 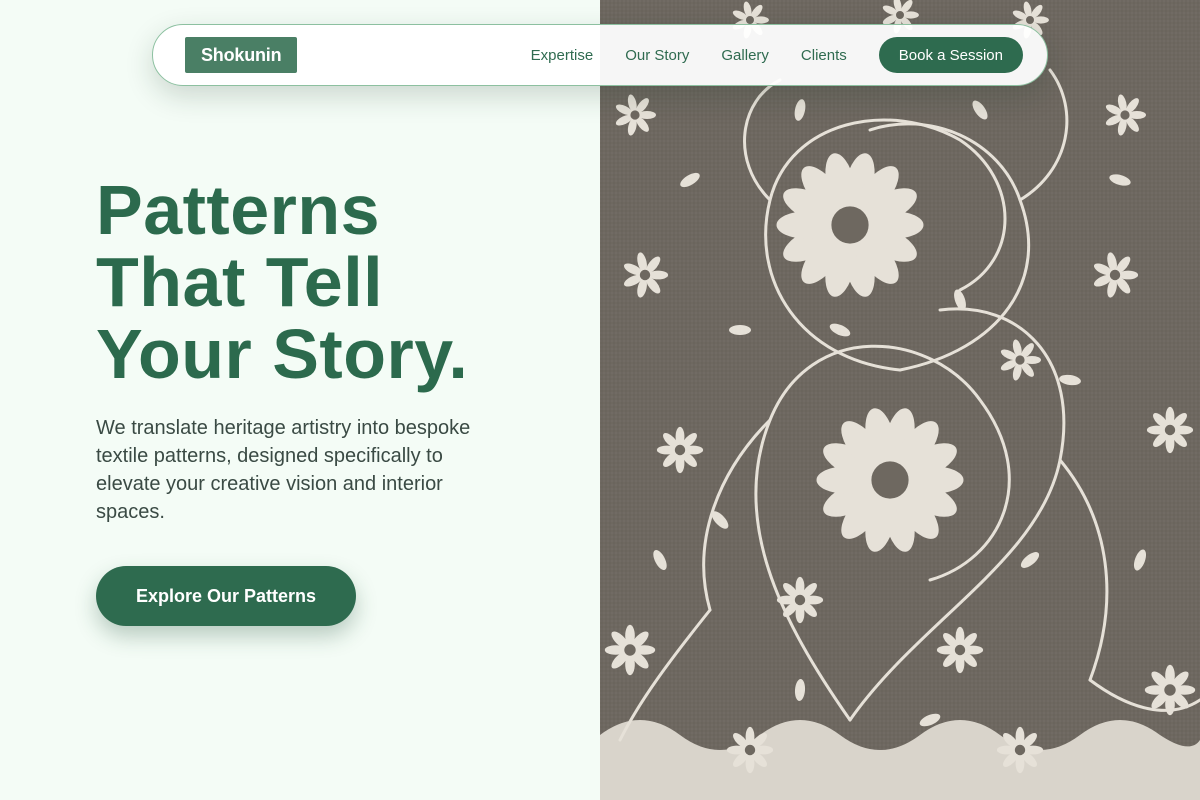 I want to click on hero-title-line-3: Your Story., so click(x=282, y=354).